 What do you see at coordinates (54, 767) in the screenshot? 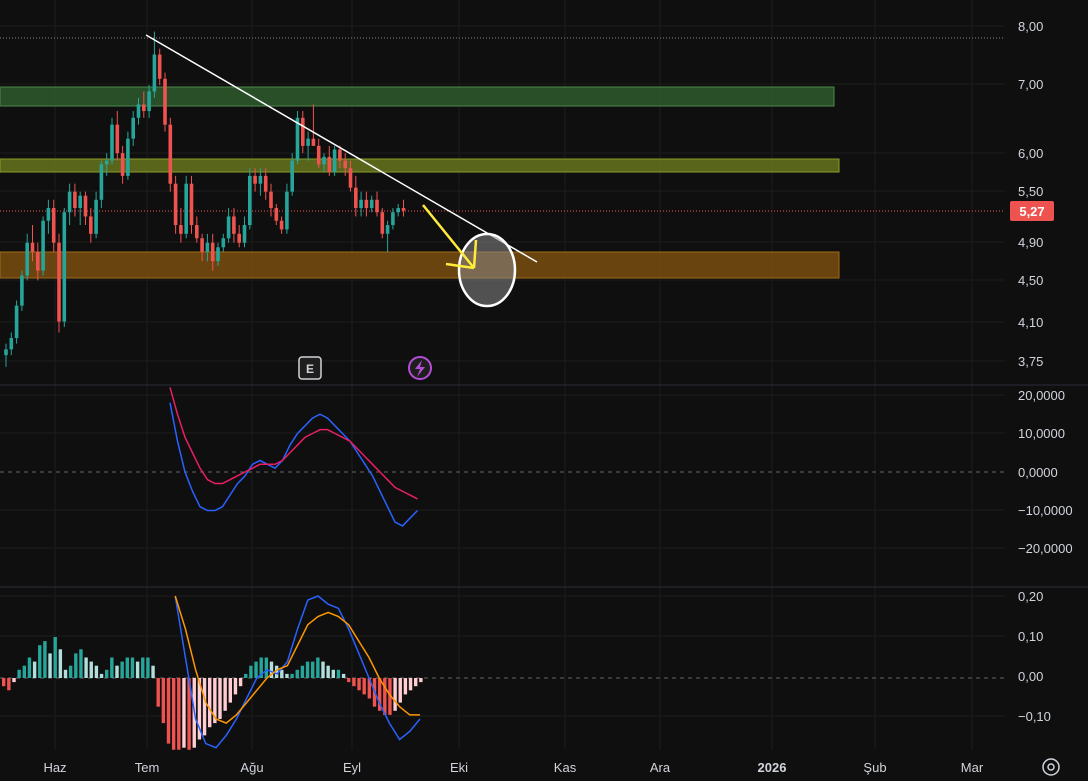
I see `time-tick-label: Haz` at bounding box center [54, 767].